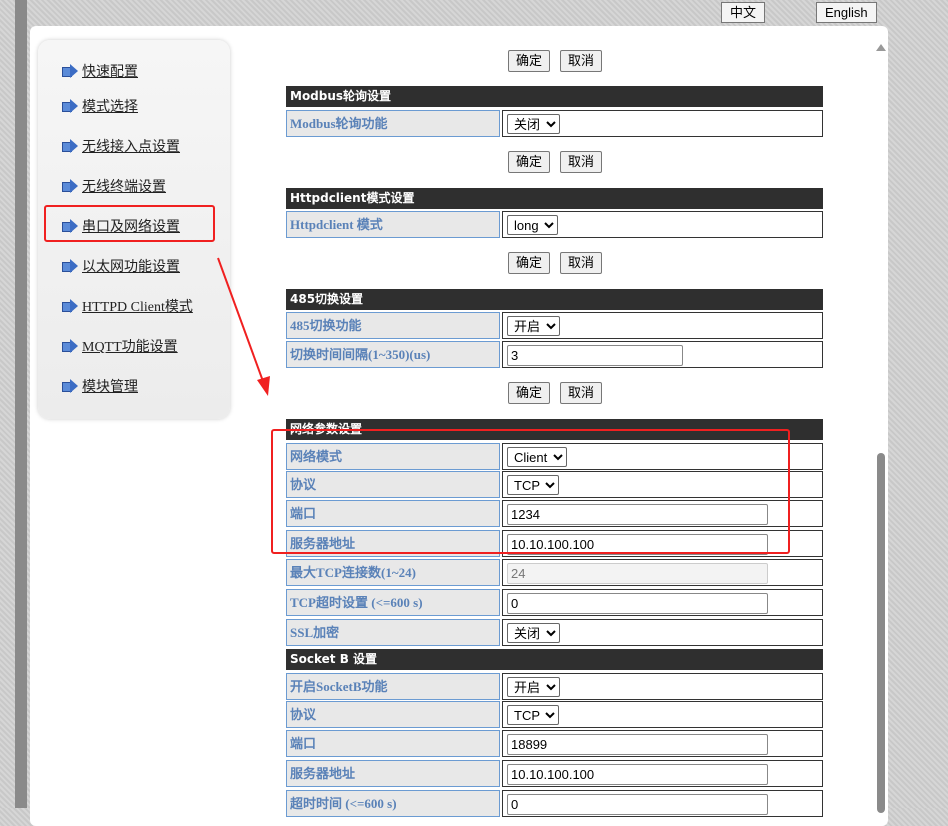 The height and width of the screenshot is (826, 948). Describe the element at coordinates (243, 326) in the screenshot. I see `annotation-arrow-icon` at that location.